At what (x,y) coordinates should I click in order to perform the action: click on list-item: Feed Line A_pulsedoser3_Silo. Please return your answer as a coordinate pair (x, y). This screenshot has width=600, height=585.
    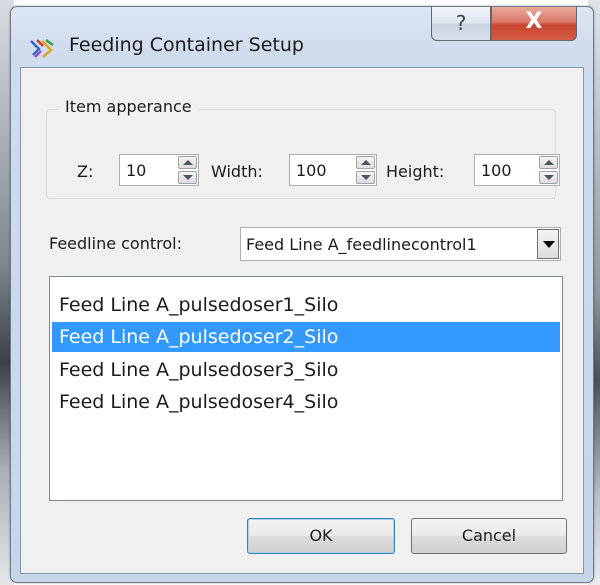
    Looking at the image, I should click on (306, 370).